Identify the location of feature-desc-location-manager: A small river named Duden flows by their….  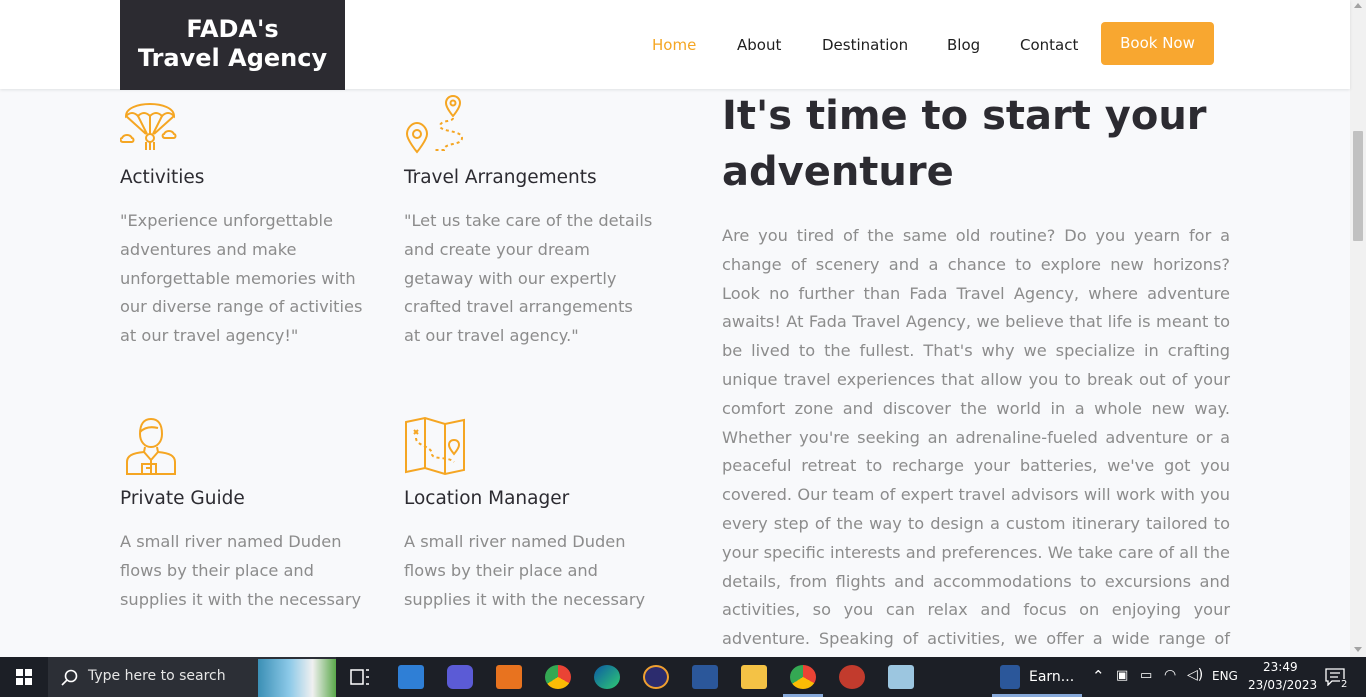
(525, 570).